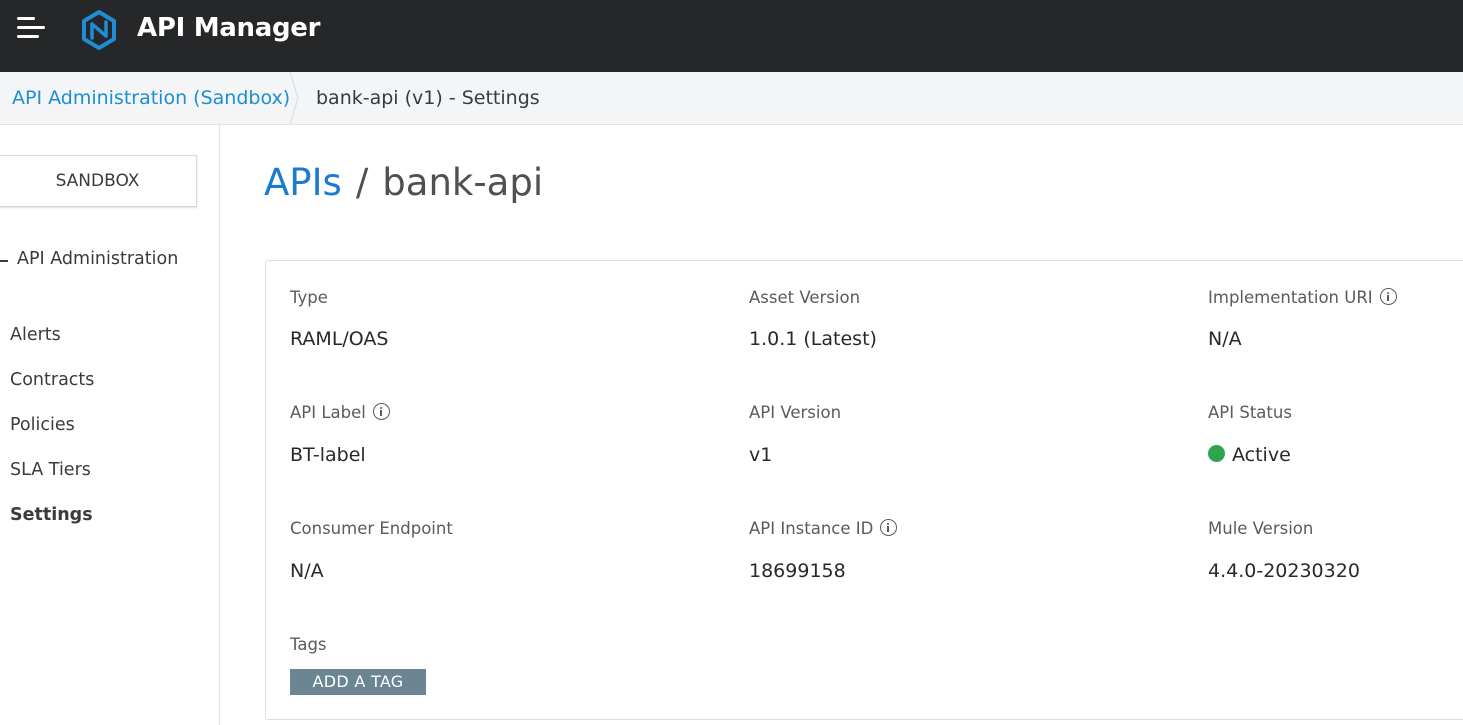 The height and width of the screenshot is (725, 1463). What do you see at coordinates (358, 682) in the screenshot?
I see `add-tag-button: ADD A TAG` at bounding box center [358, 682].